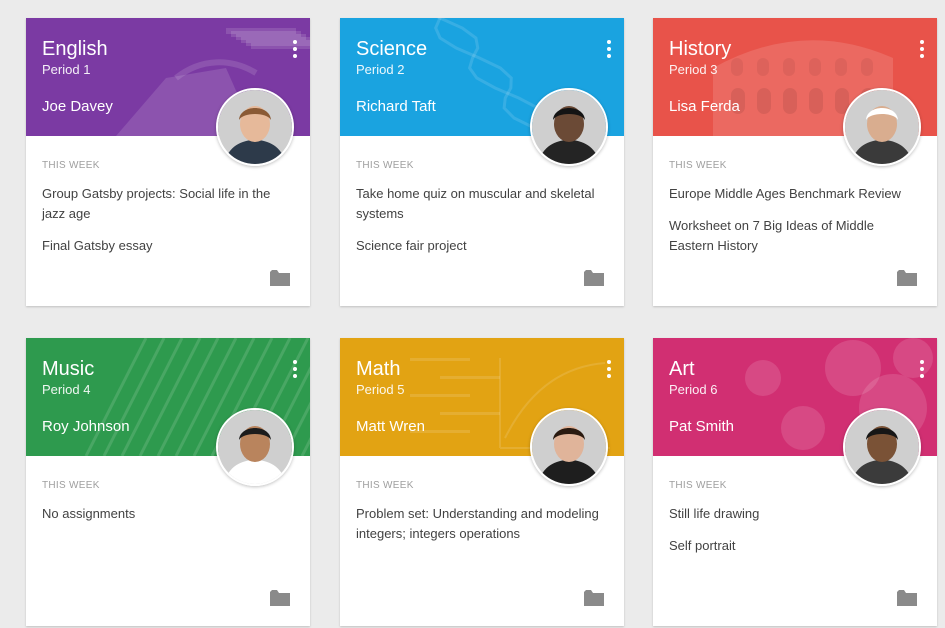 The width and height of the screenshot is (945, 628). What do you see at coordinates (702, 426) in the screenshot?
I see `teacher-name: Pat Smith` at bounding box center [702, 426].